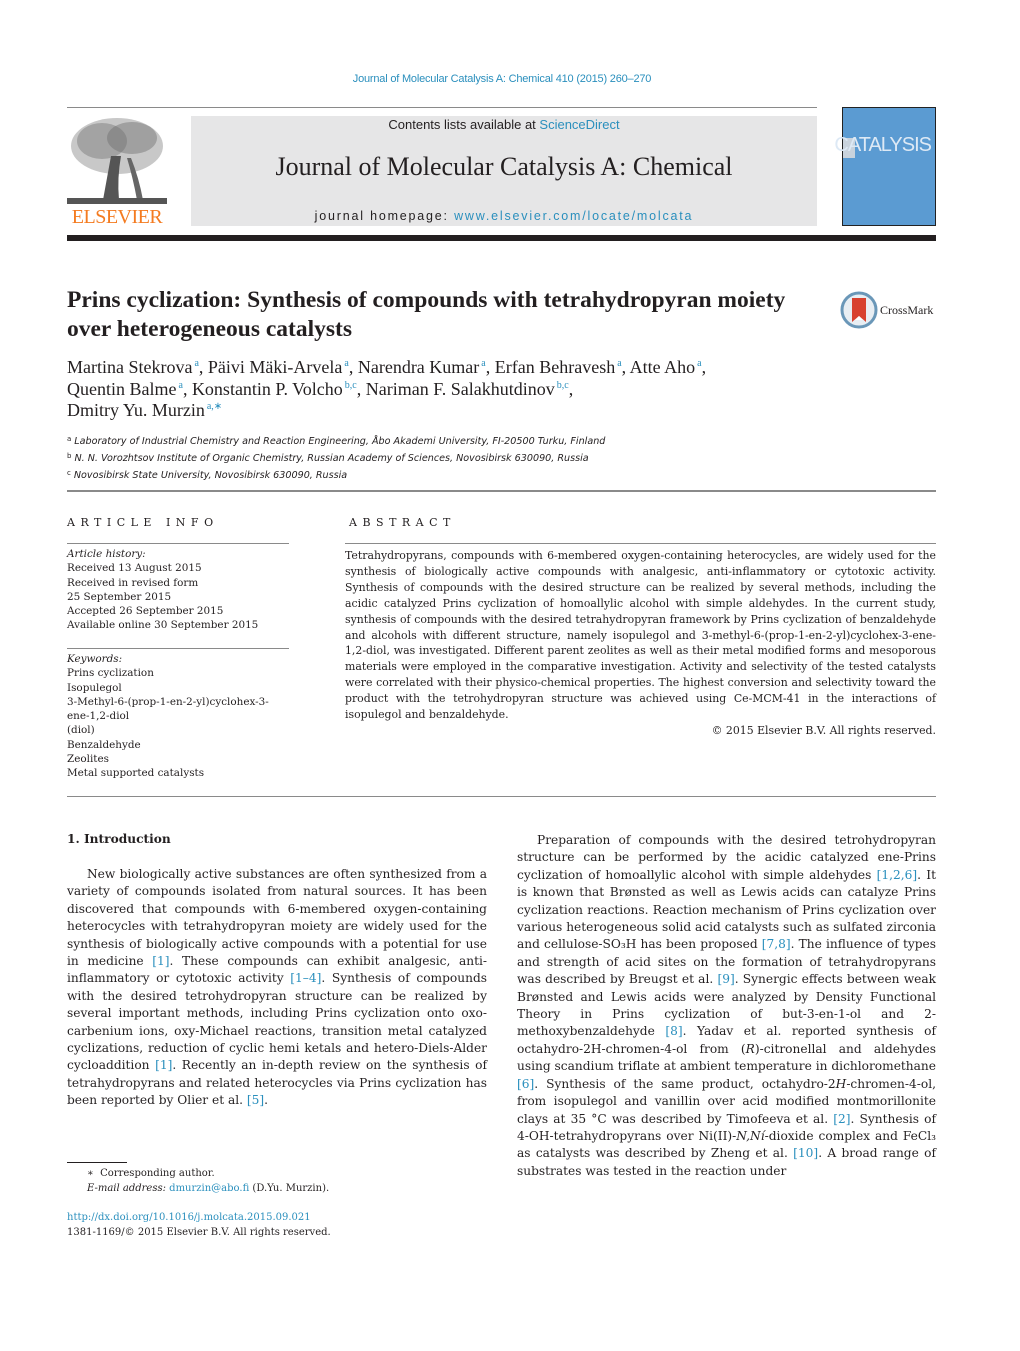  What do you see at coordinates (402, 522) in the screenshot?
I see `abstract-heading: ABSTRACT` at bounding box center [402, 522].